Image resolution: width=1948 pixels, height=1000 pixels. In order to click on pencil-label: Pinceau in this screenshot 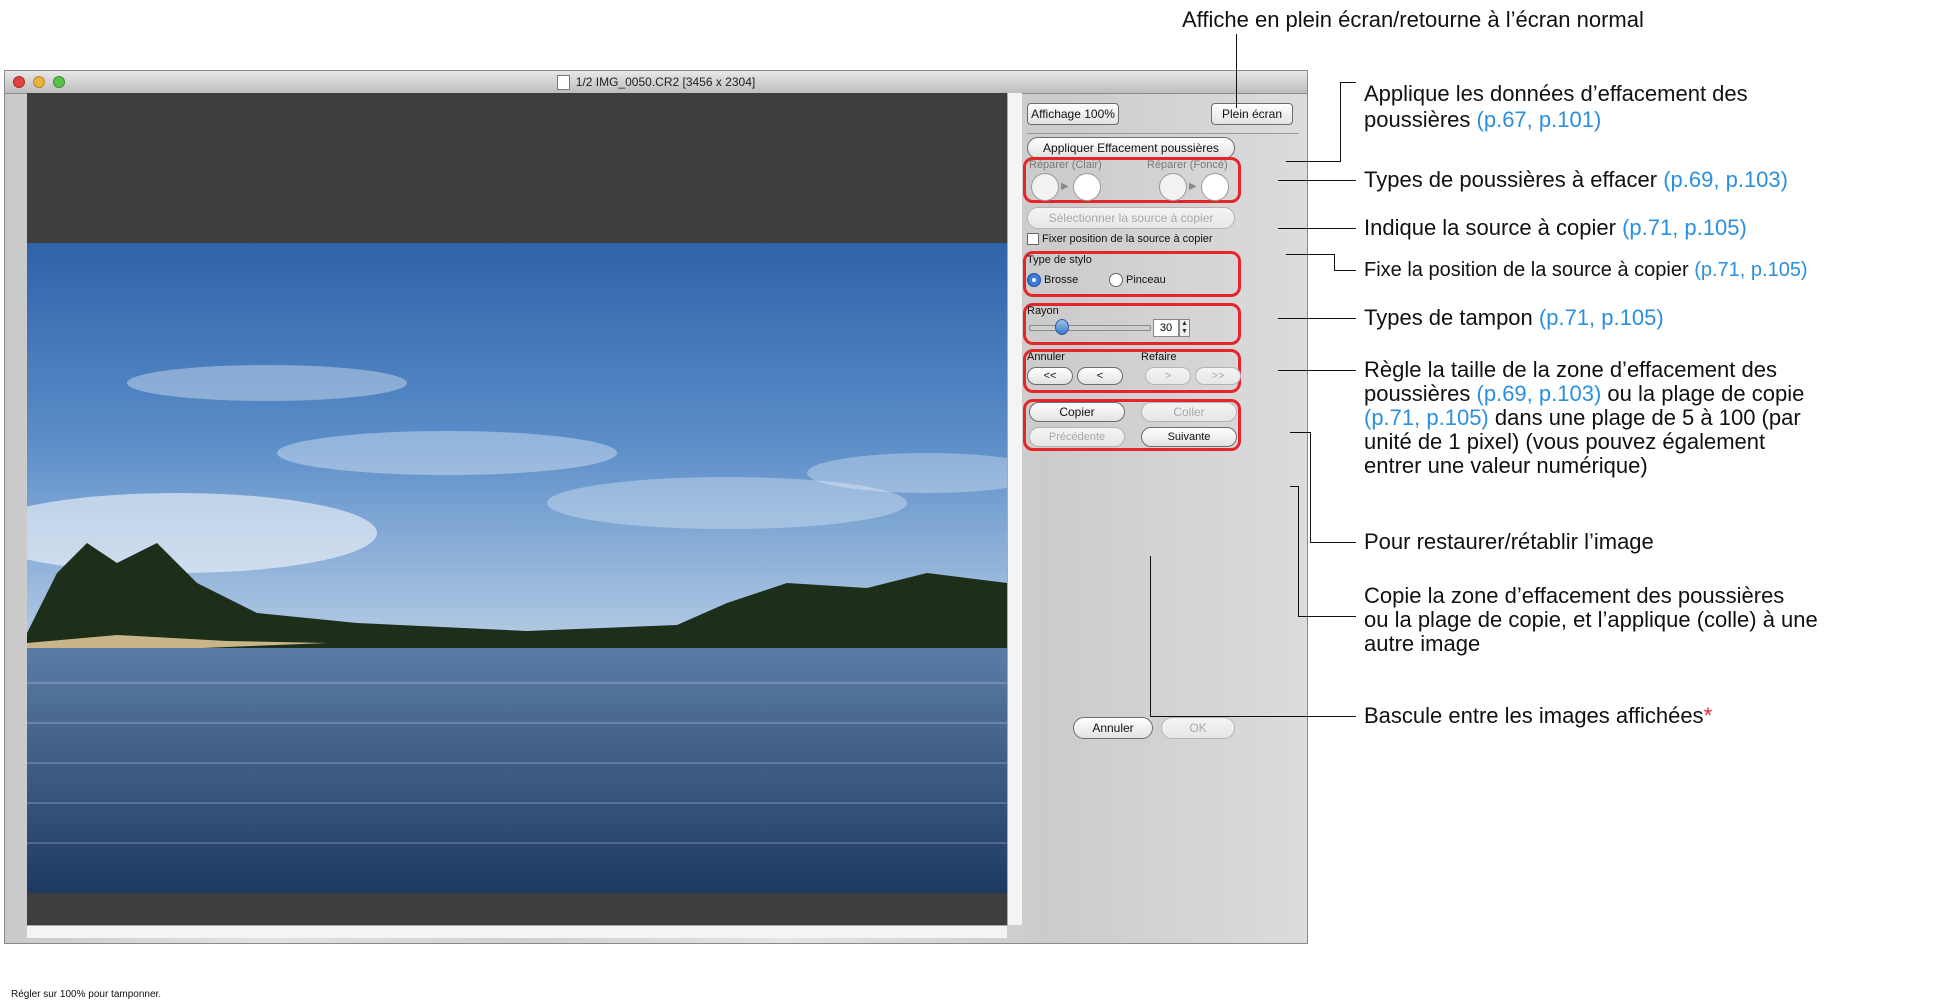, I will do `click(1146, 279)`.